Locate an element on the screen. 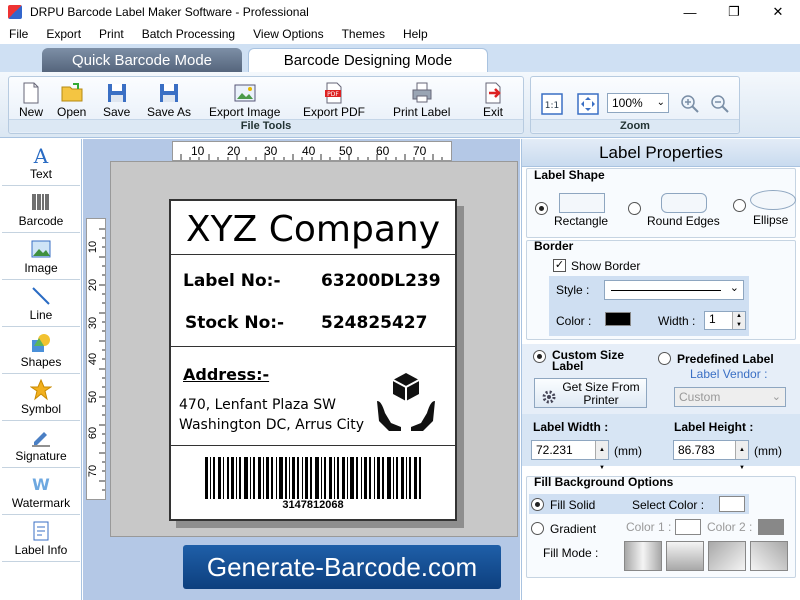 This screenshot has height=600, width=800. watermark-tool-icon: W is located at coordinates (41, 484).